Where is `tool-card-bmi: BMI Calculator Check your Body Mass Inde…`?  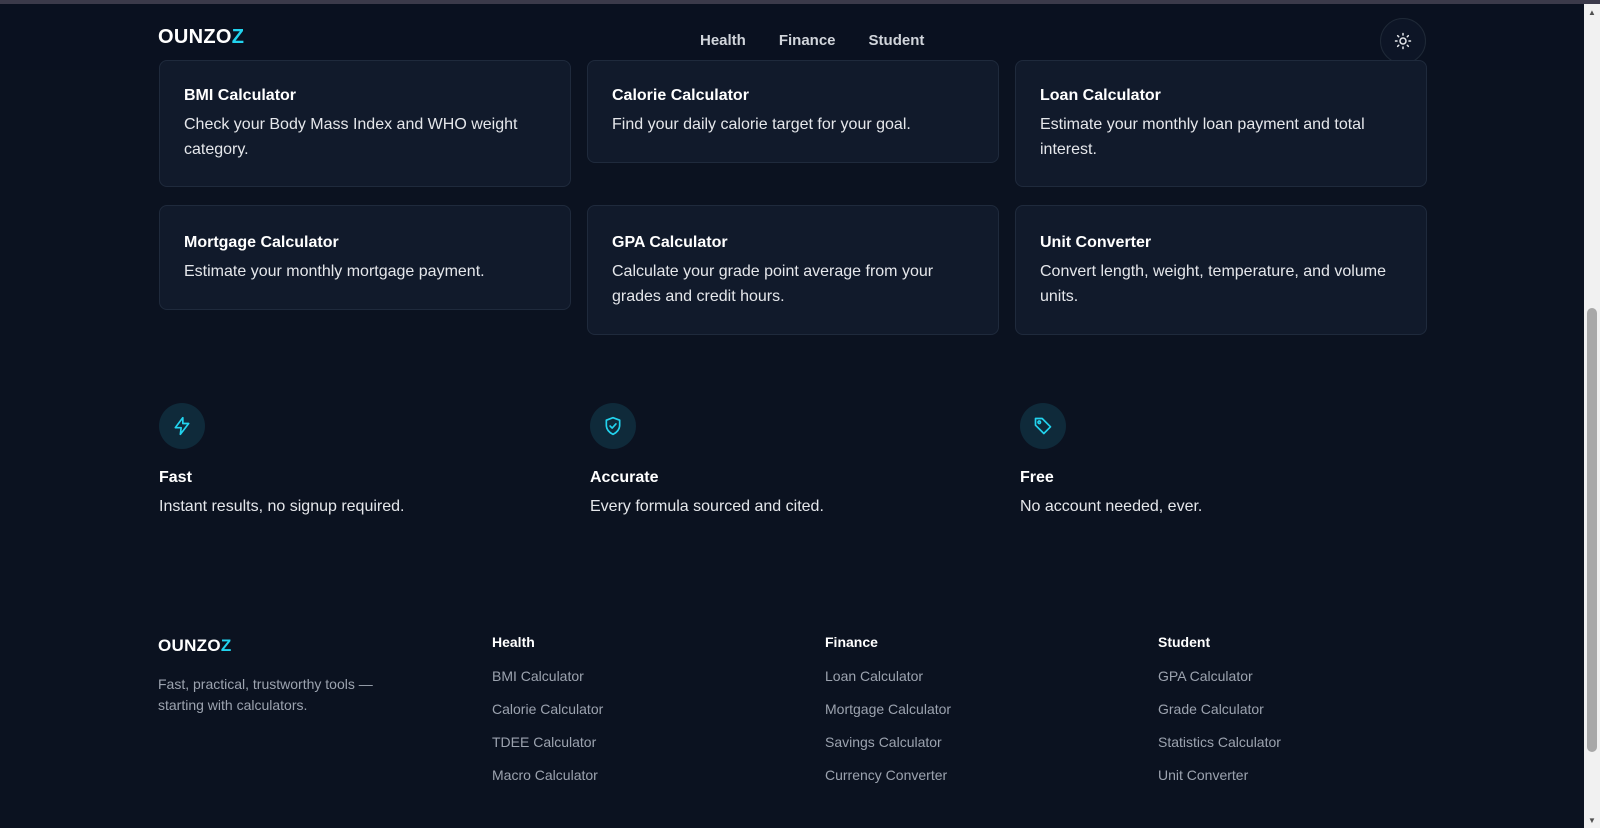 tool-card-bmi: BMI Calculator Check your Body Mass Inde… is located at coordinates (365, 123).